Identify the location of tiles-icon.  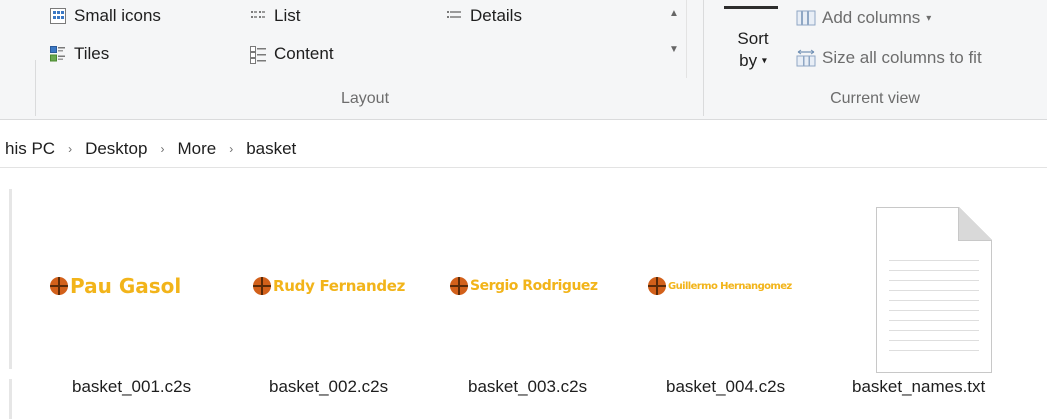
(58, 54).